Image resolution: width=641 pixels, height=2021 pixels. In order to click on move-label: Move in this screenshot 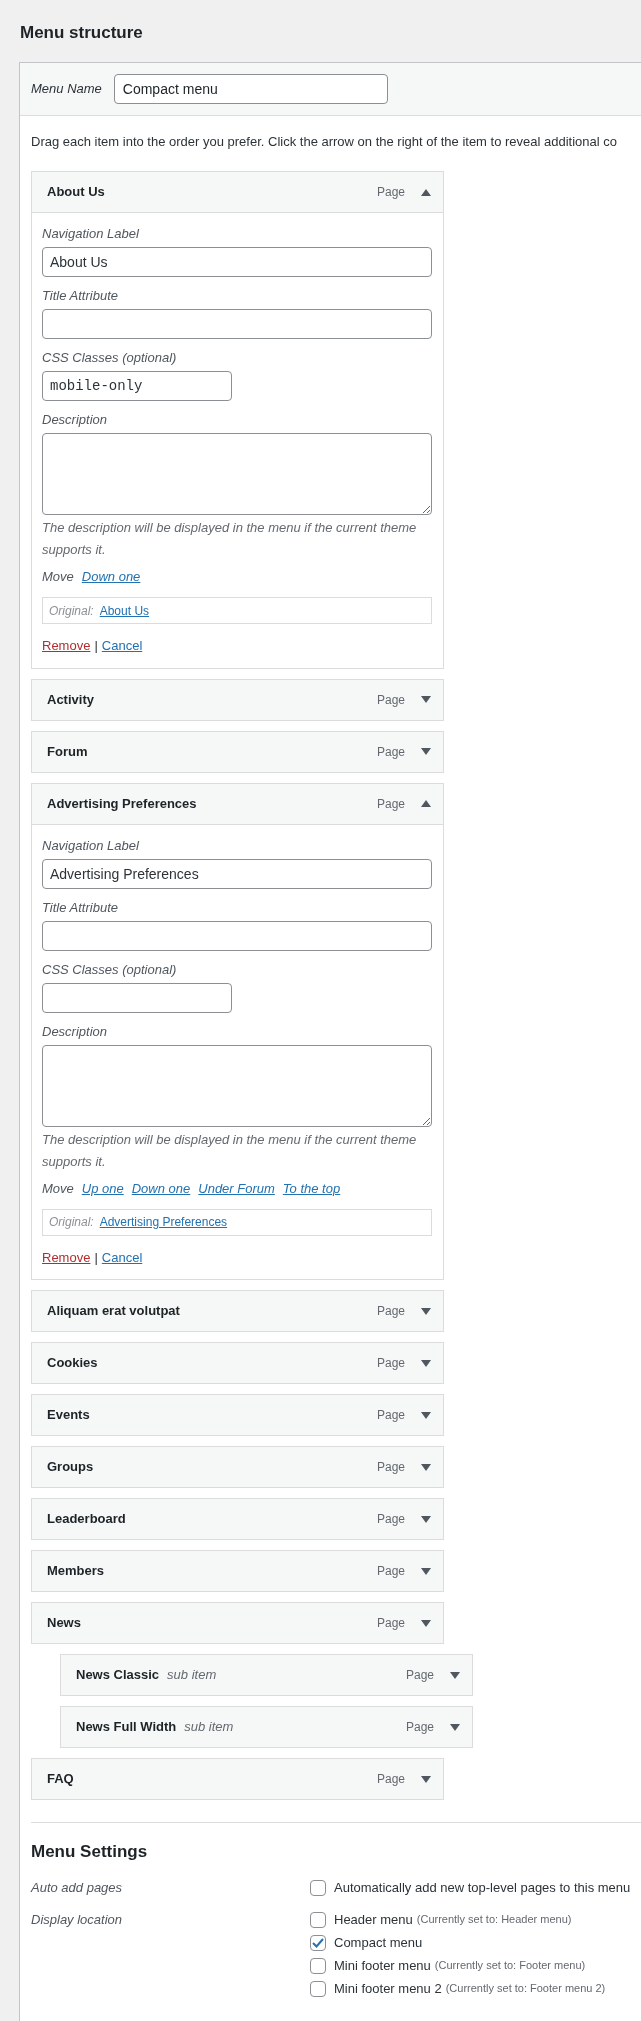, I will do `click(58, 577)`.